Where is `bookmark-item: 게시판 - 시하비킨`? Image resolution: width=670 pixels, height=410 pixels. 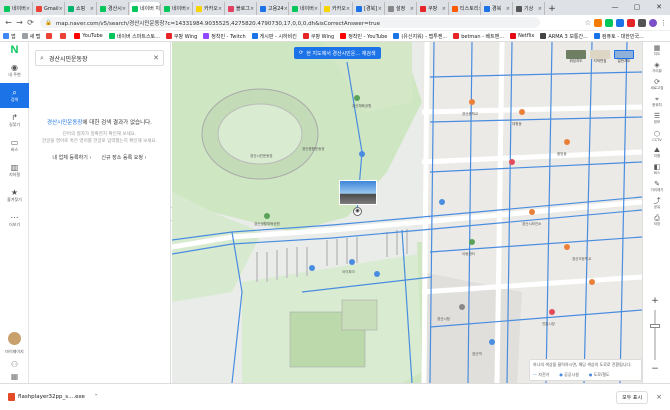
bookmark-item: 게시판 - 시하비킨 is located at coordinates (274, 36).